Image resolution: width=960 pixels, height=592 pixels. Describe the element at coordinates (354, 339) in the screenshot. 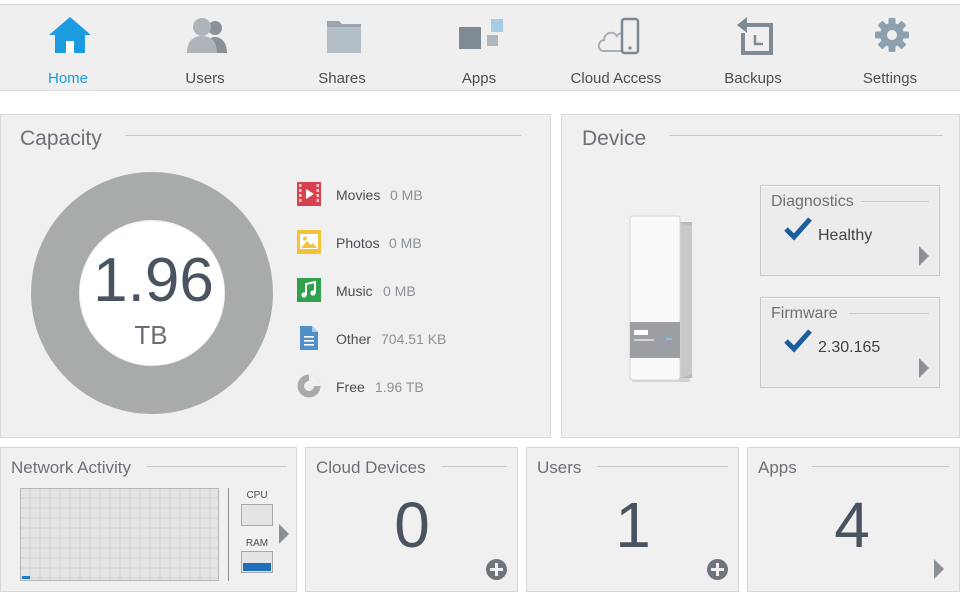

I see `legend-other-name: Other` at that location.